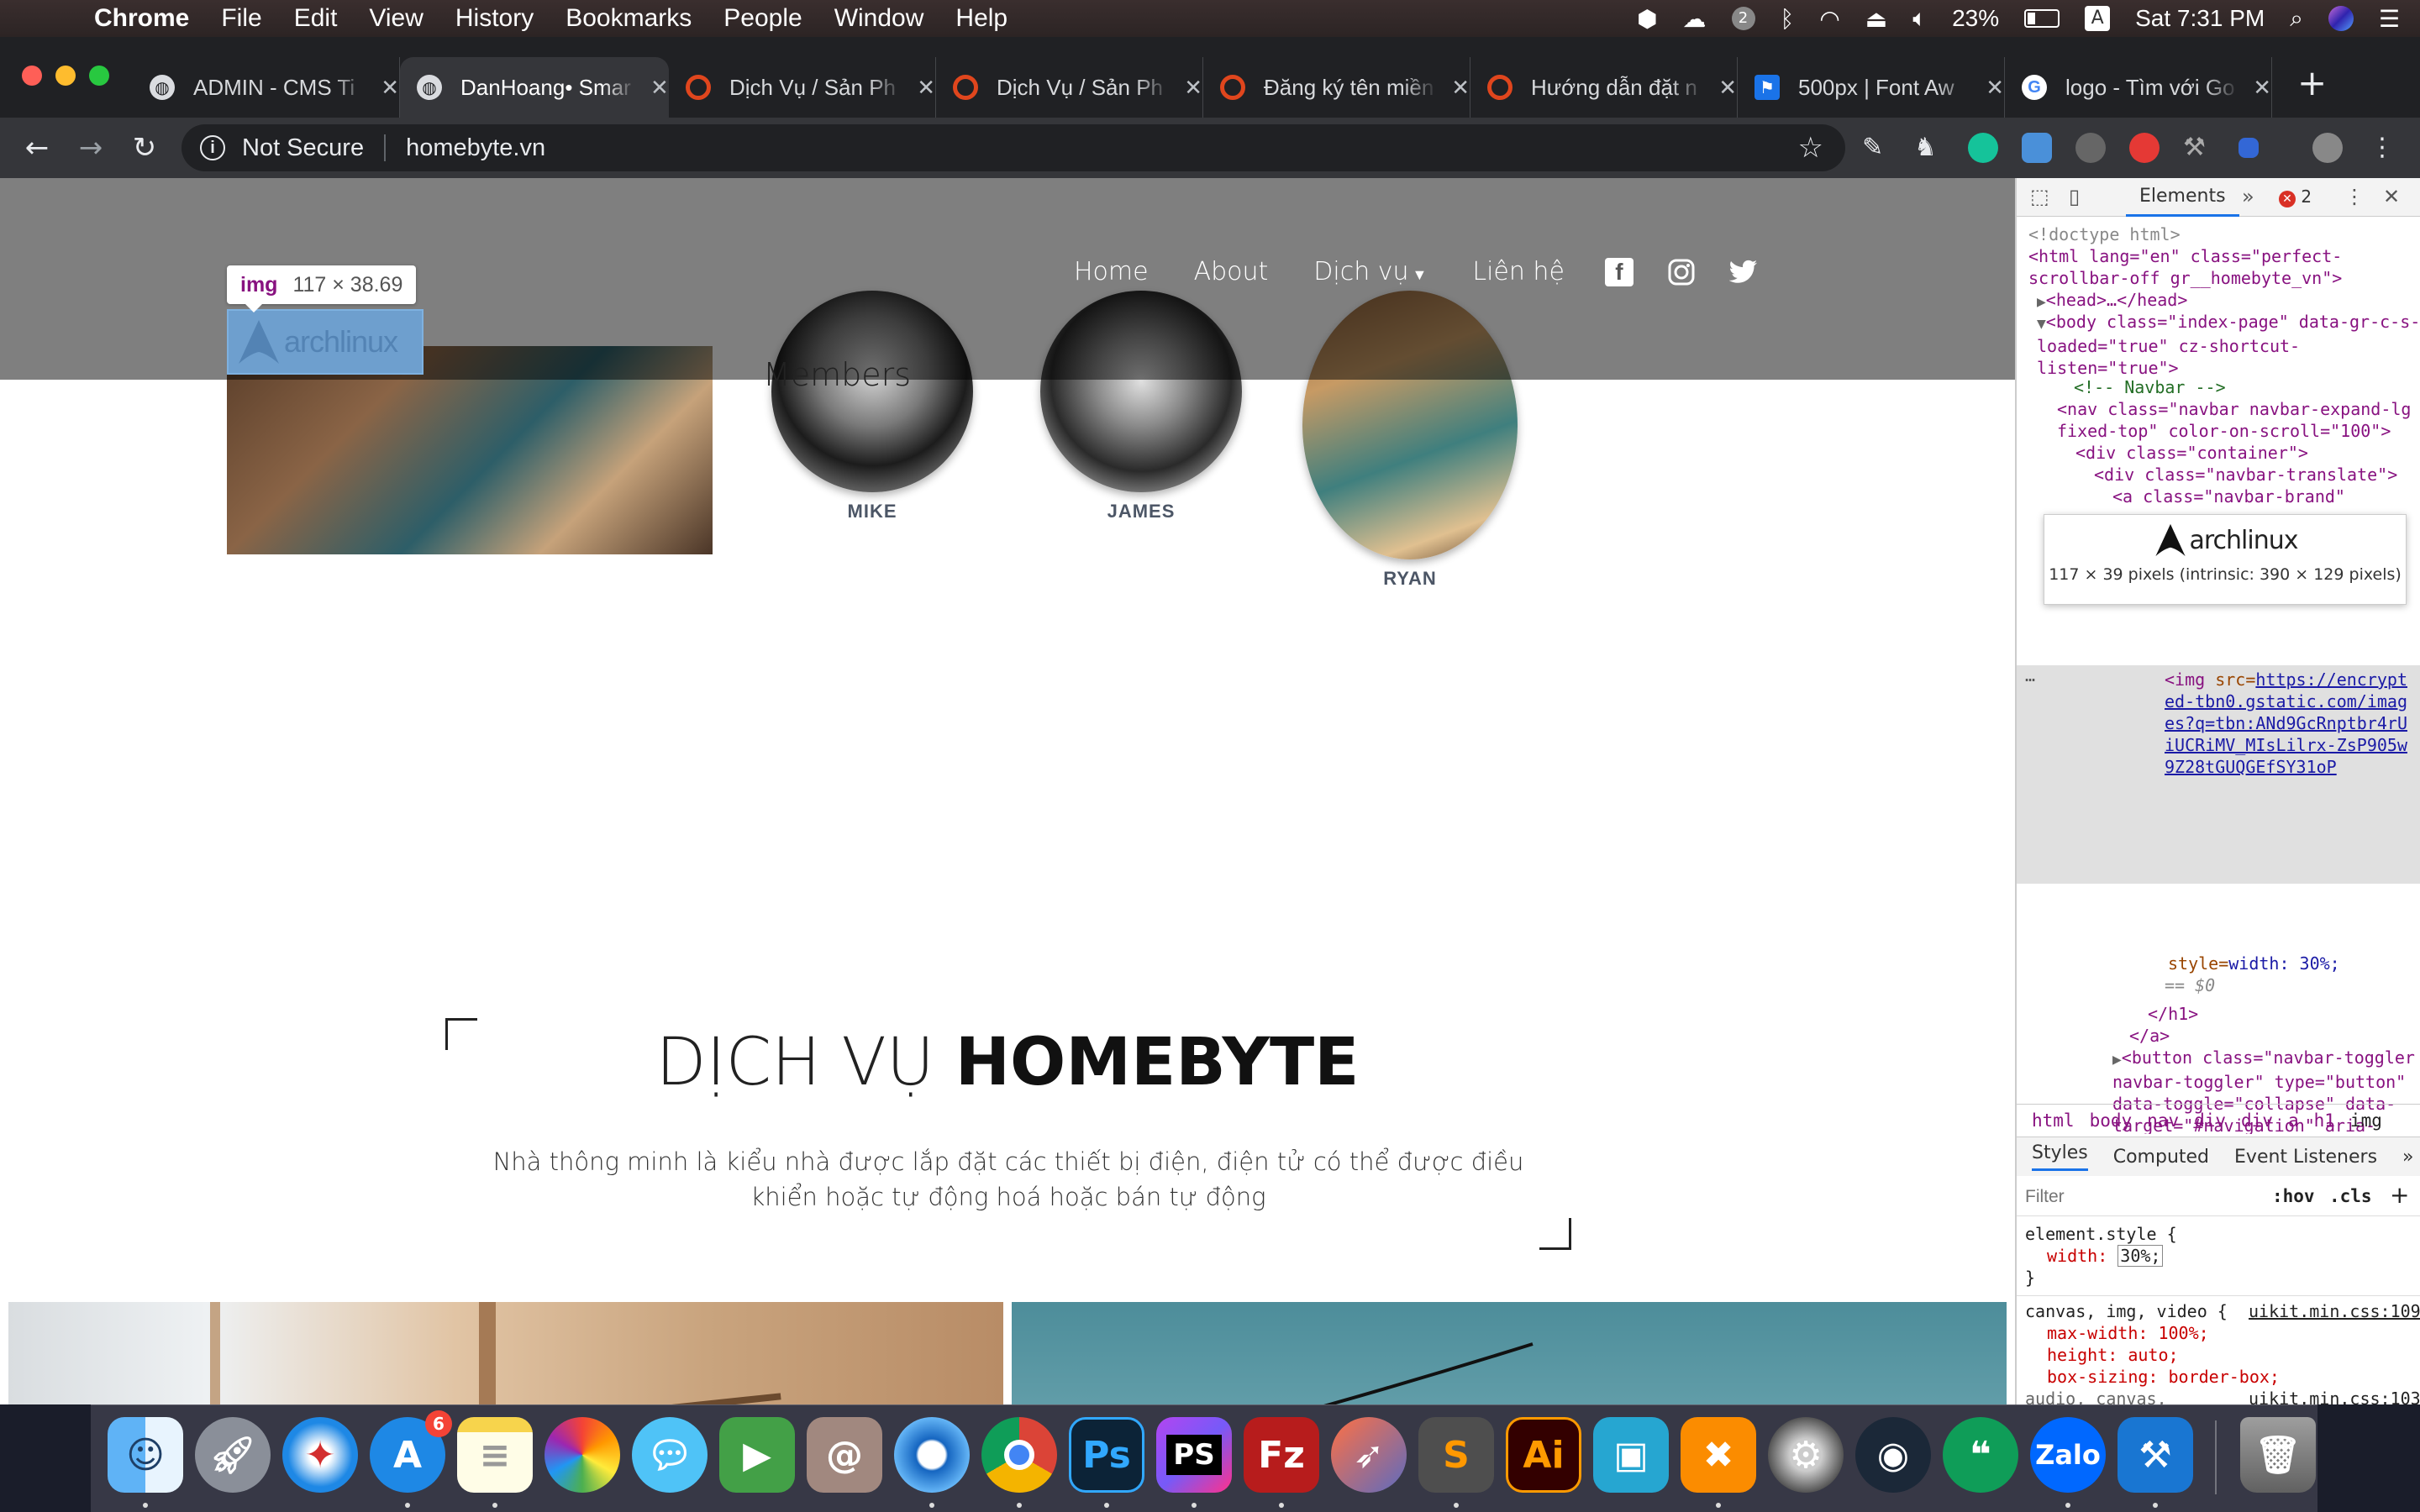  What do you see at coordinates (582, 1455) in the screenshot?
I see `photos-icon` at bounding box center [582, 1455].